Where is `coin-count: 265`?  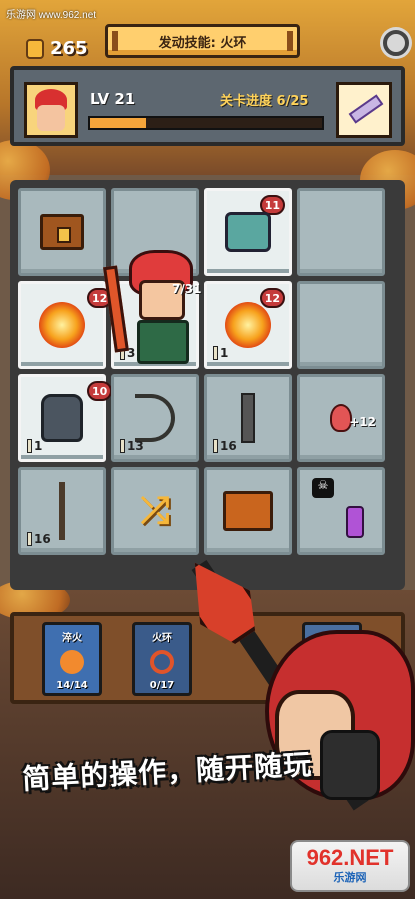 coin-count: 265 is located at coordinates (69, 48).